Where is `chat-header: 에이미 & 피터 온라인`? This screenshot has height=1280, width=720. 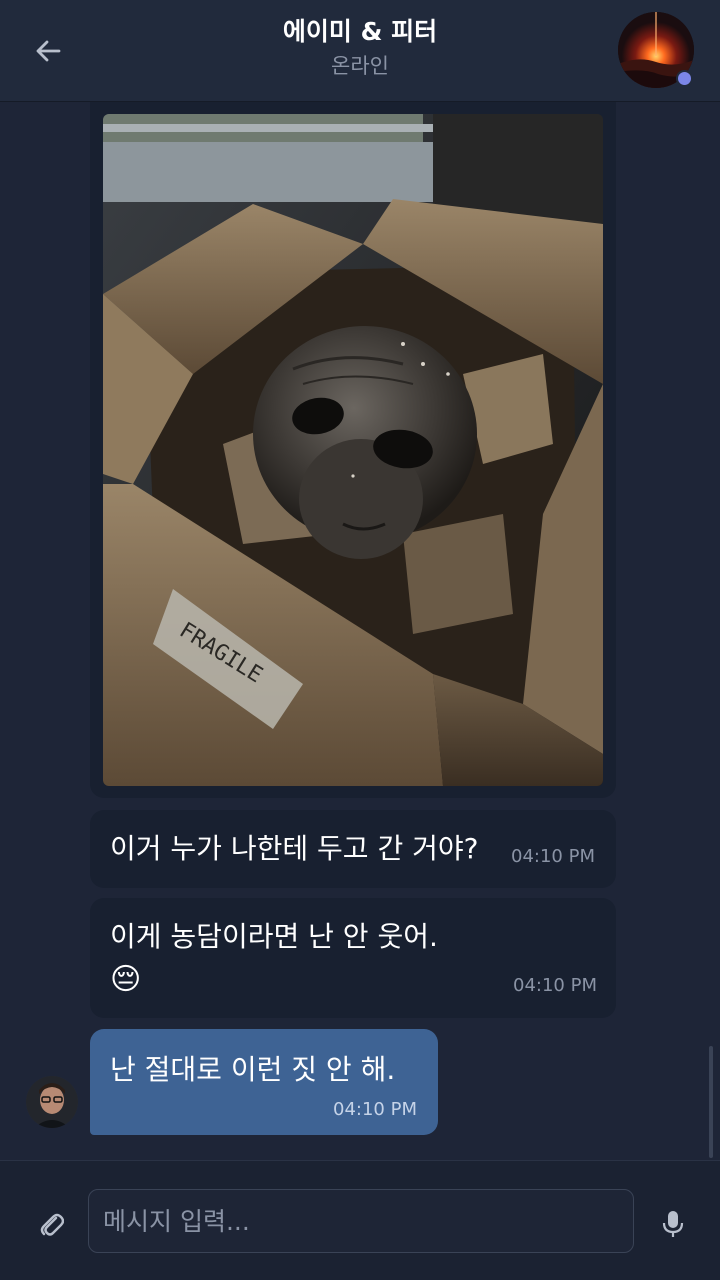
chat-header: 에이미 & 피터 온라인 is located at coordinates (360, 51).